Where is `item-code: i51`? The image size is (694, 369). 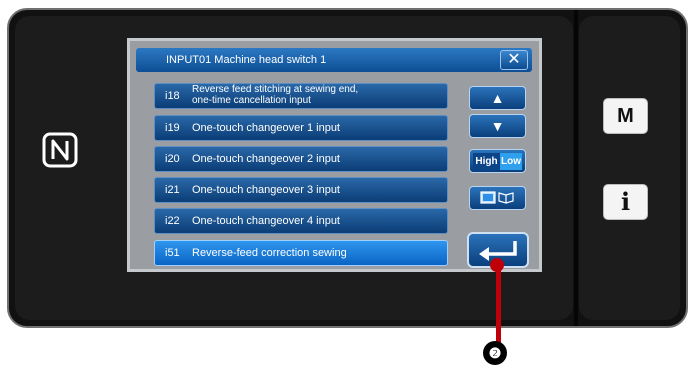
item-code: i51 is located at coordinates (172, 253).